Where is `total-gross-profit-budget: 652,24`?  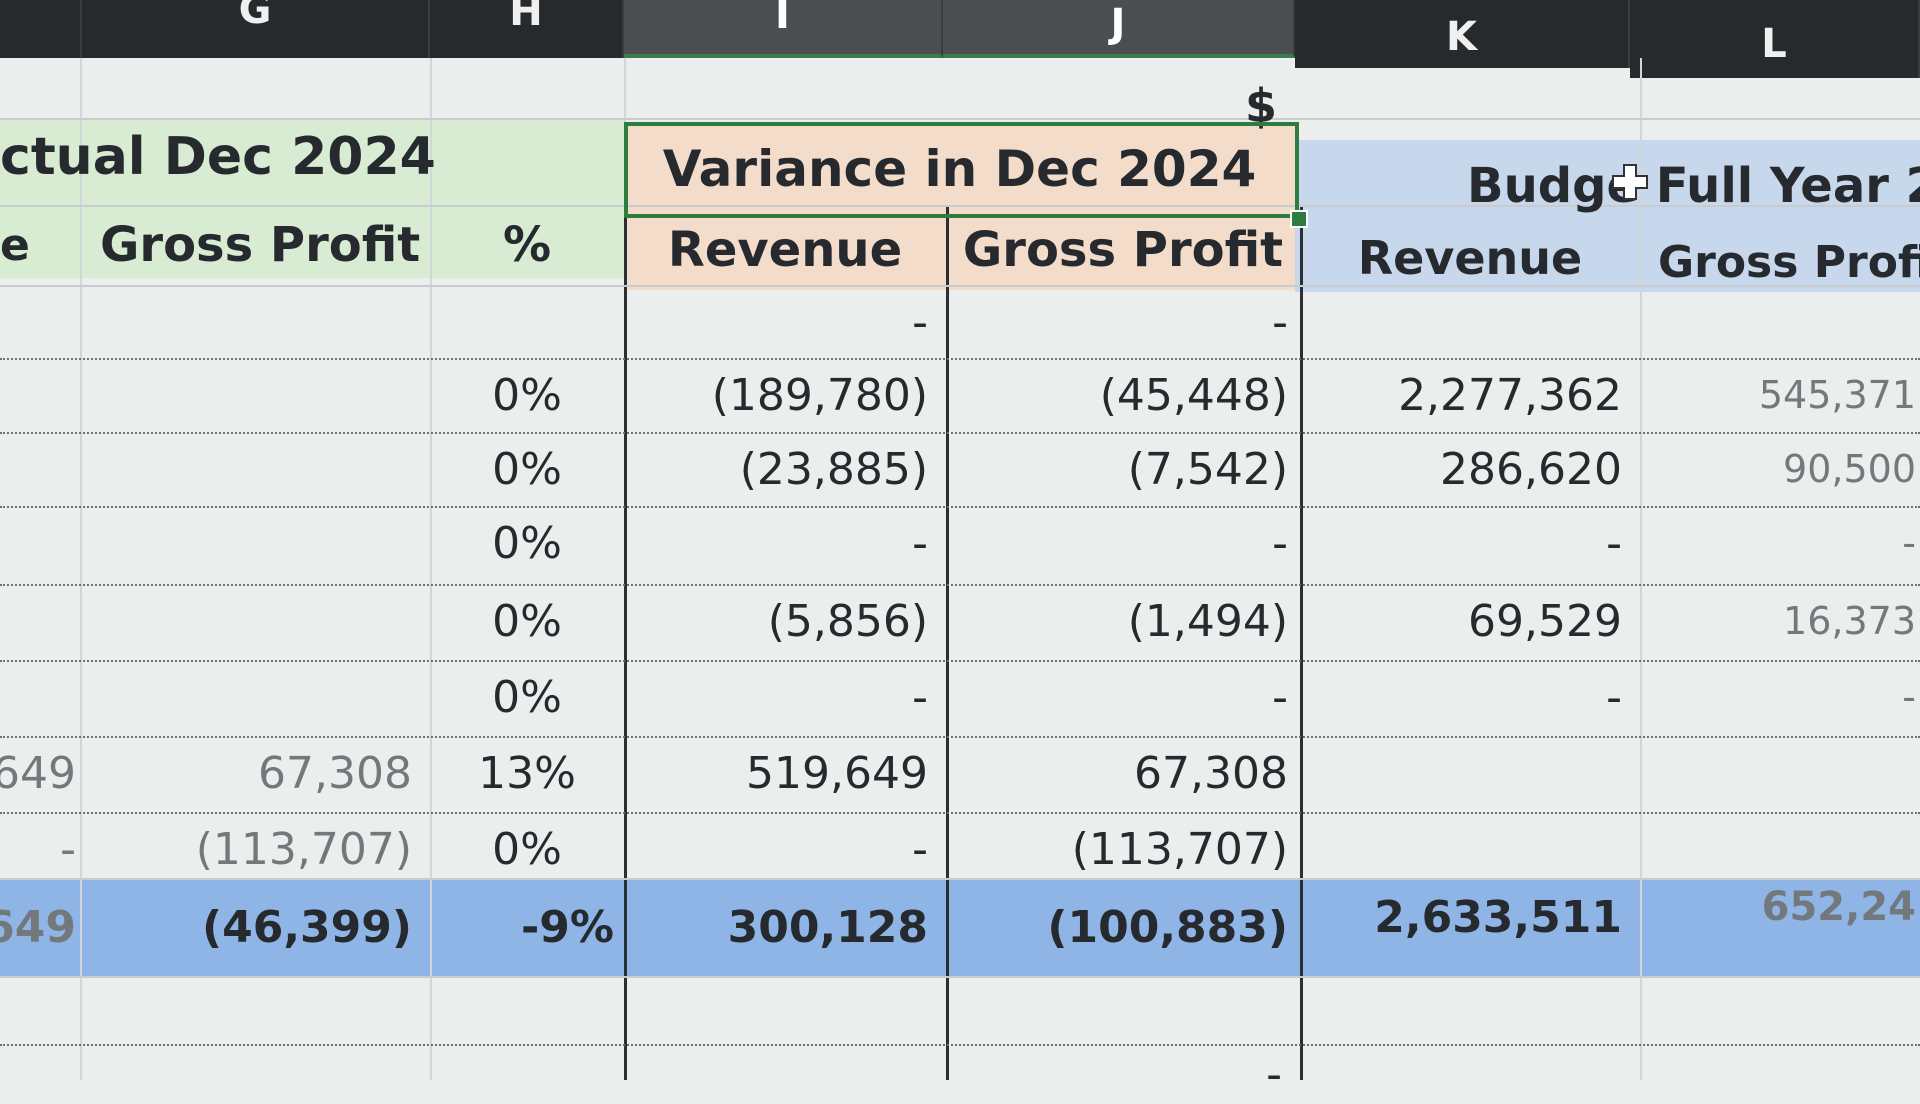
total-gross-profit-budget: 652,24 is located at coordinates (1780, 907).